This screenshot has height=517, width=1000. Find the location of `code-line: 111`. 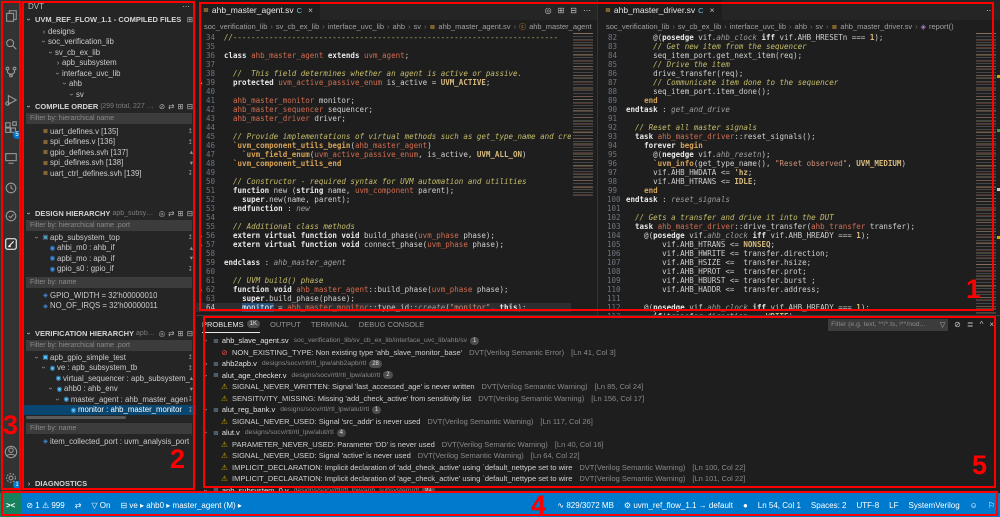

code-line: 111 is located at coordinates (786, 298).